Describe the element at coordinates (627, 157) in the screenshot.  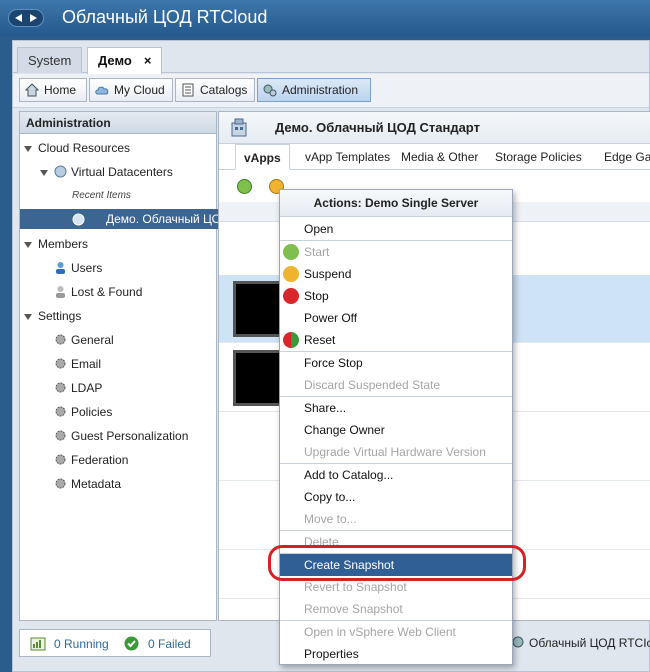
I see `tab-edge-gateways: Edge Ga` at that location.